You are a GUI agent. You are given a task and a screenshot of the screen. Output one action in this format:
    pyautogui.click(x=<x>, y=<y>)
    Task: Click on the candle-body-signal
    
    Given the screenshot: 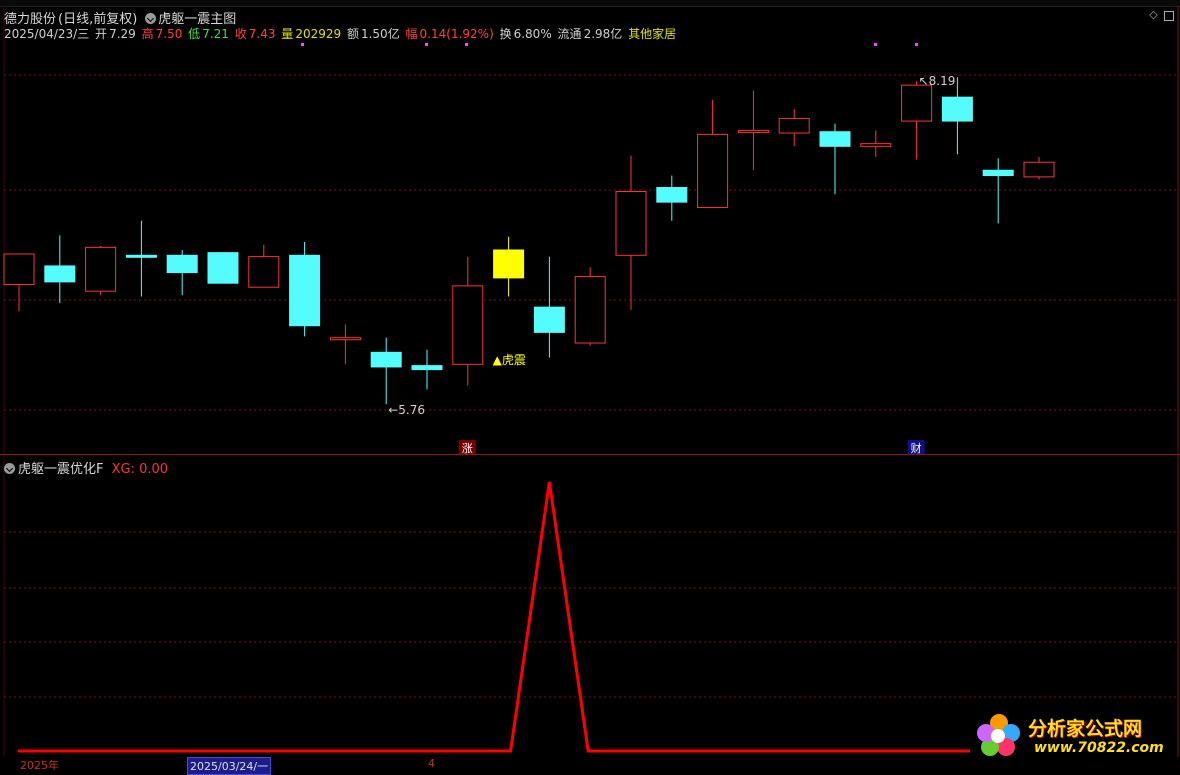 What is the action you would take?
    pyautogui.click(x=509, y=264)
    